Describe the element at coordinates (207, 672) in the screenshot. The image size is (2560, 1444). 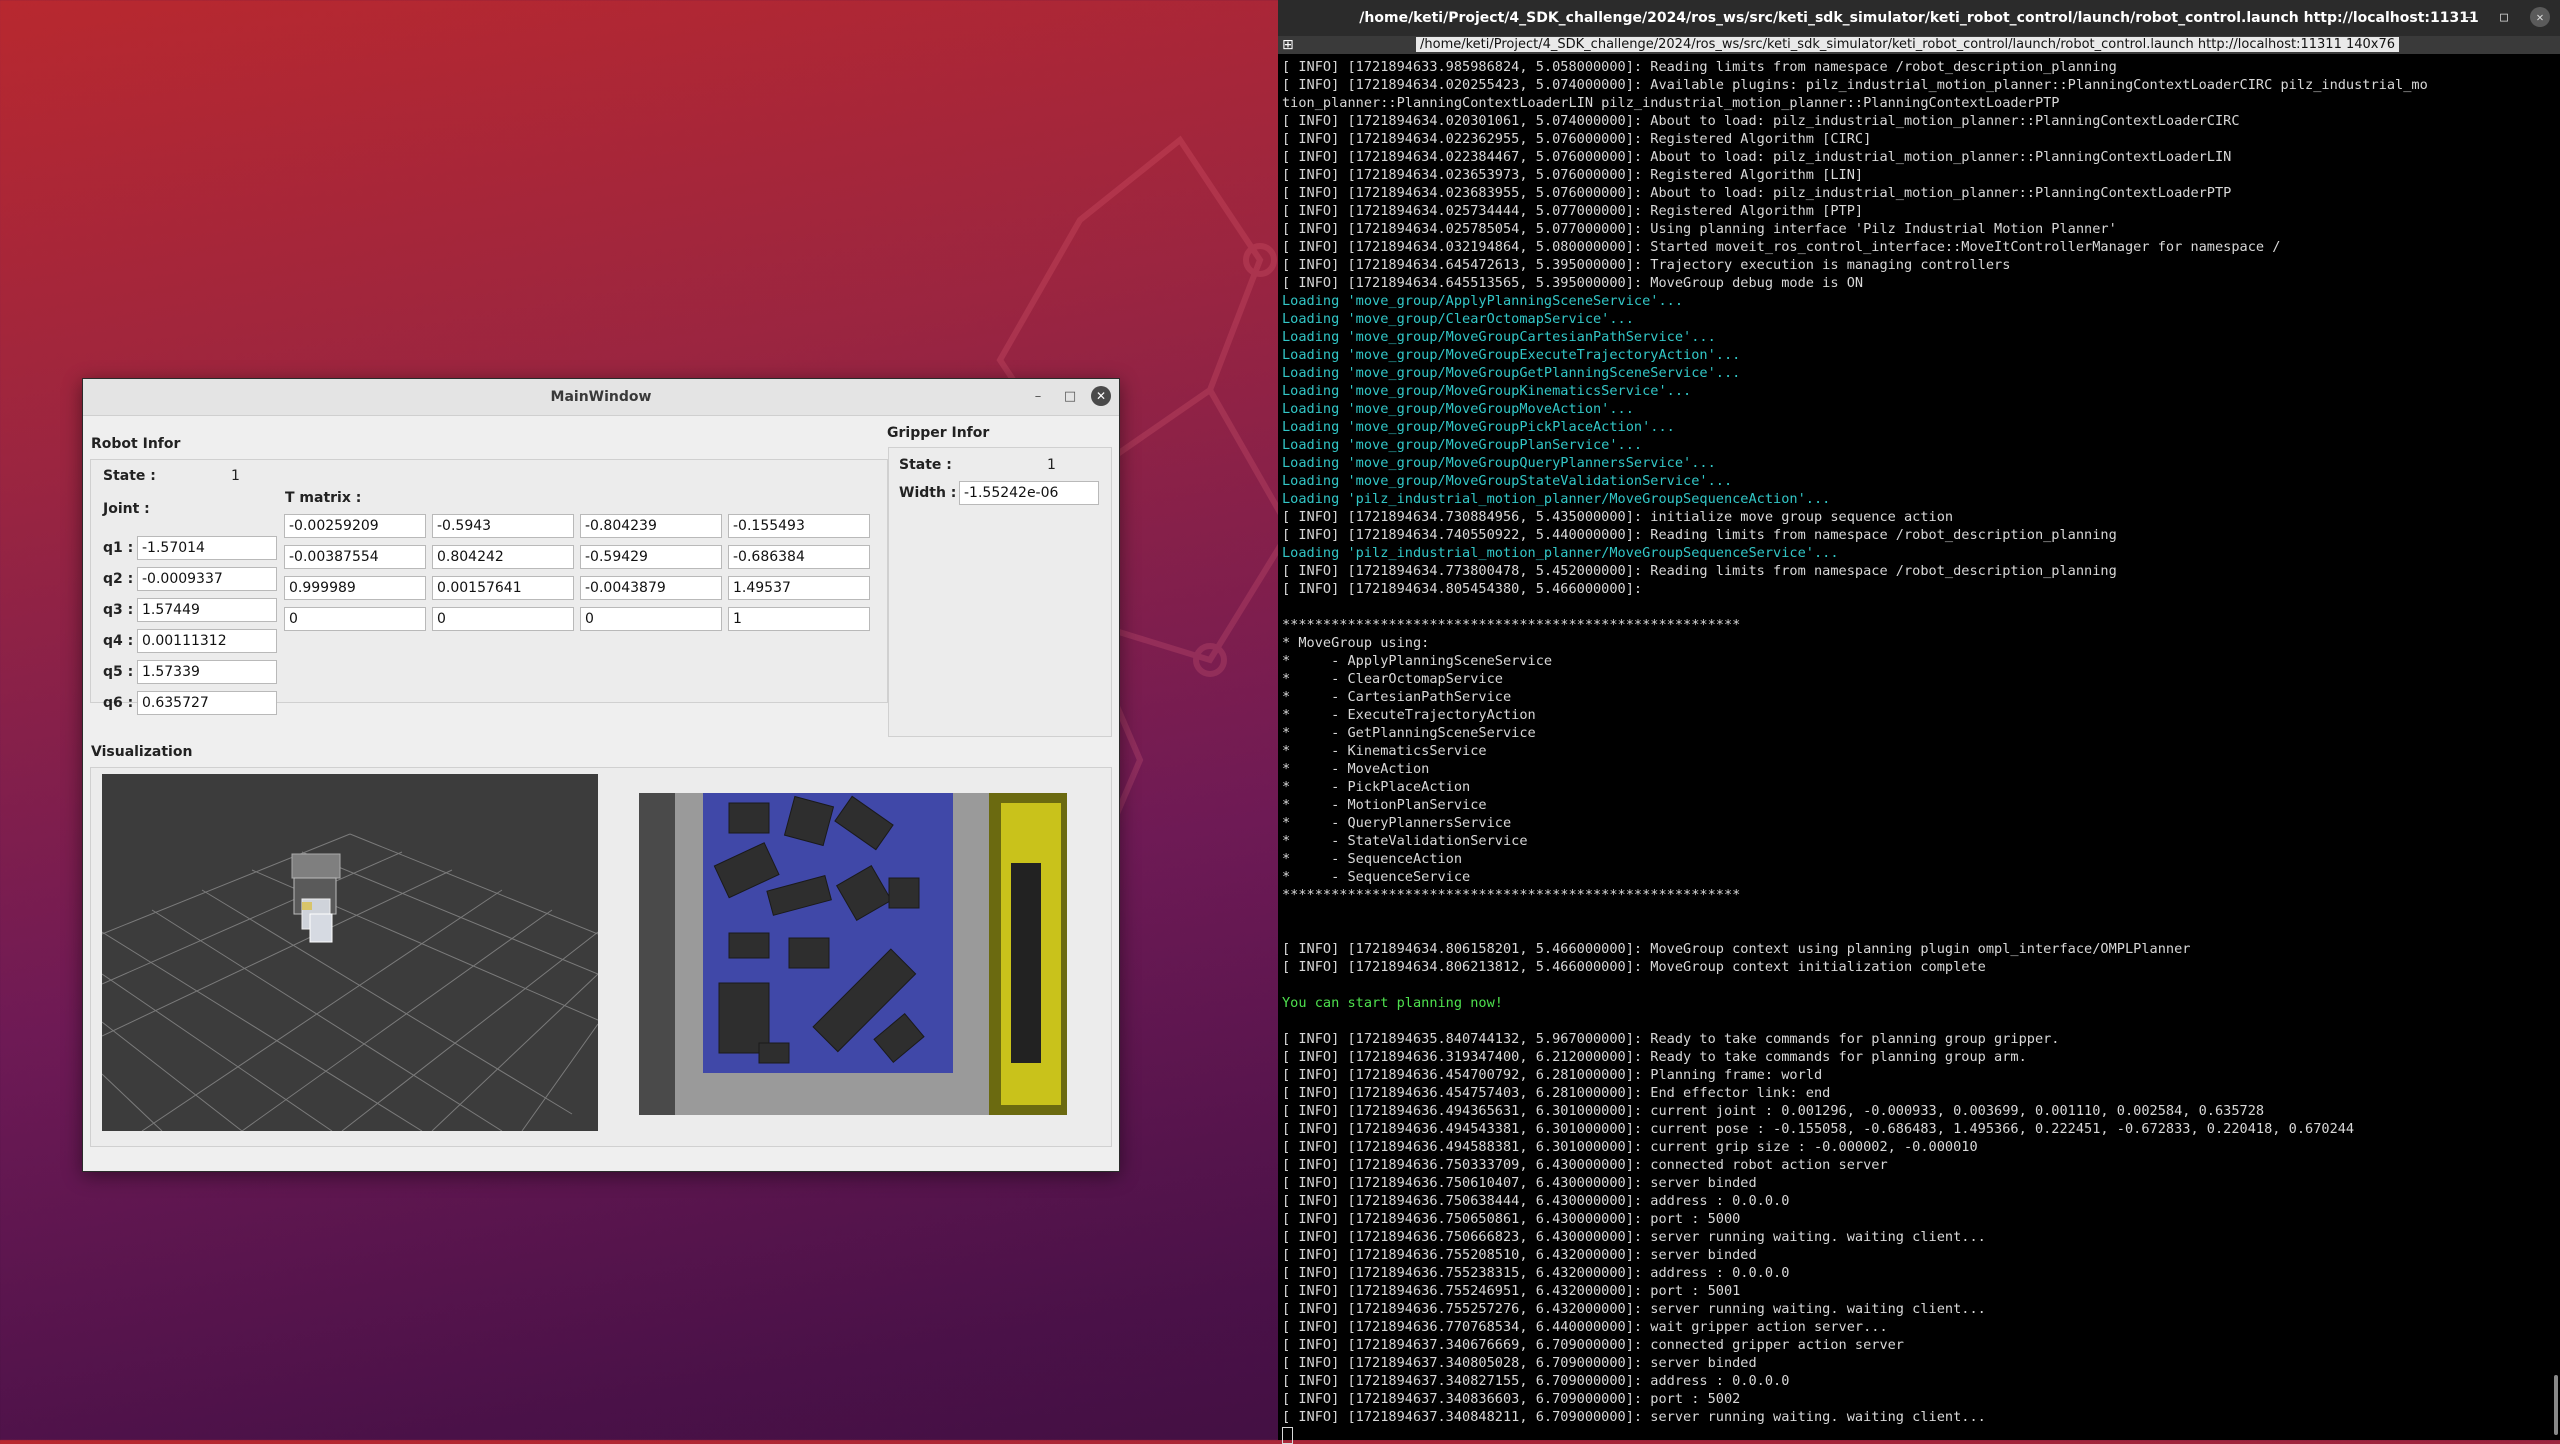
I see `joint-q5-field: 1.57339` at that location.